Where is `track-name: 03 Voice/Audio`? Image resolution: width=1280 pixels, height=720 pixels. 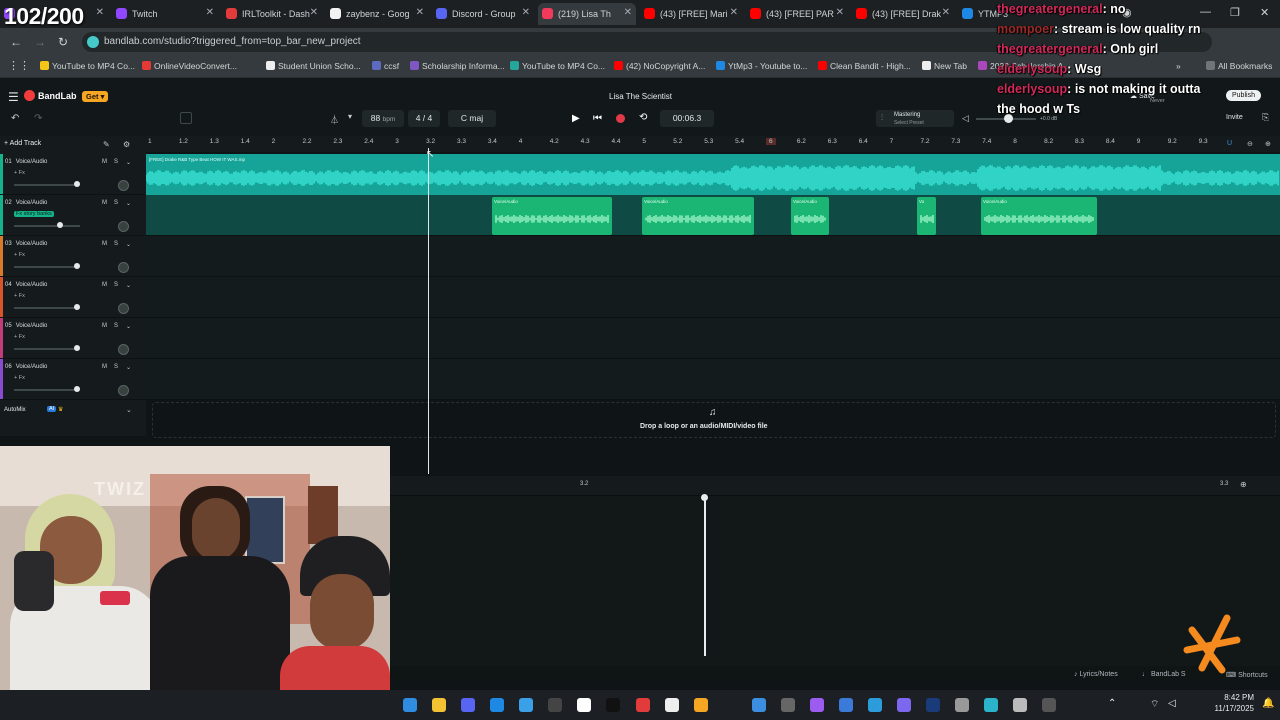
track-name: 03 Voice/Audio is located at coordinates (26, 244).